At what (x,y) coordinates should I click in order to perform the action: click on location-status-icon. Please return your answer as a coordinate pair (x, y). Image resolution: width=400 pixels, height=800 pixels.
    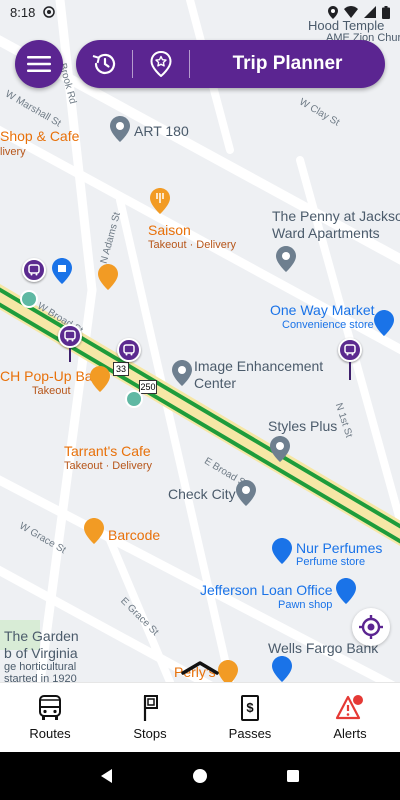
    Looking at the image, I should click on (333, 12).